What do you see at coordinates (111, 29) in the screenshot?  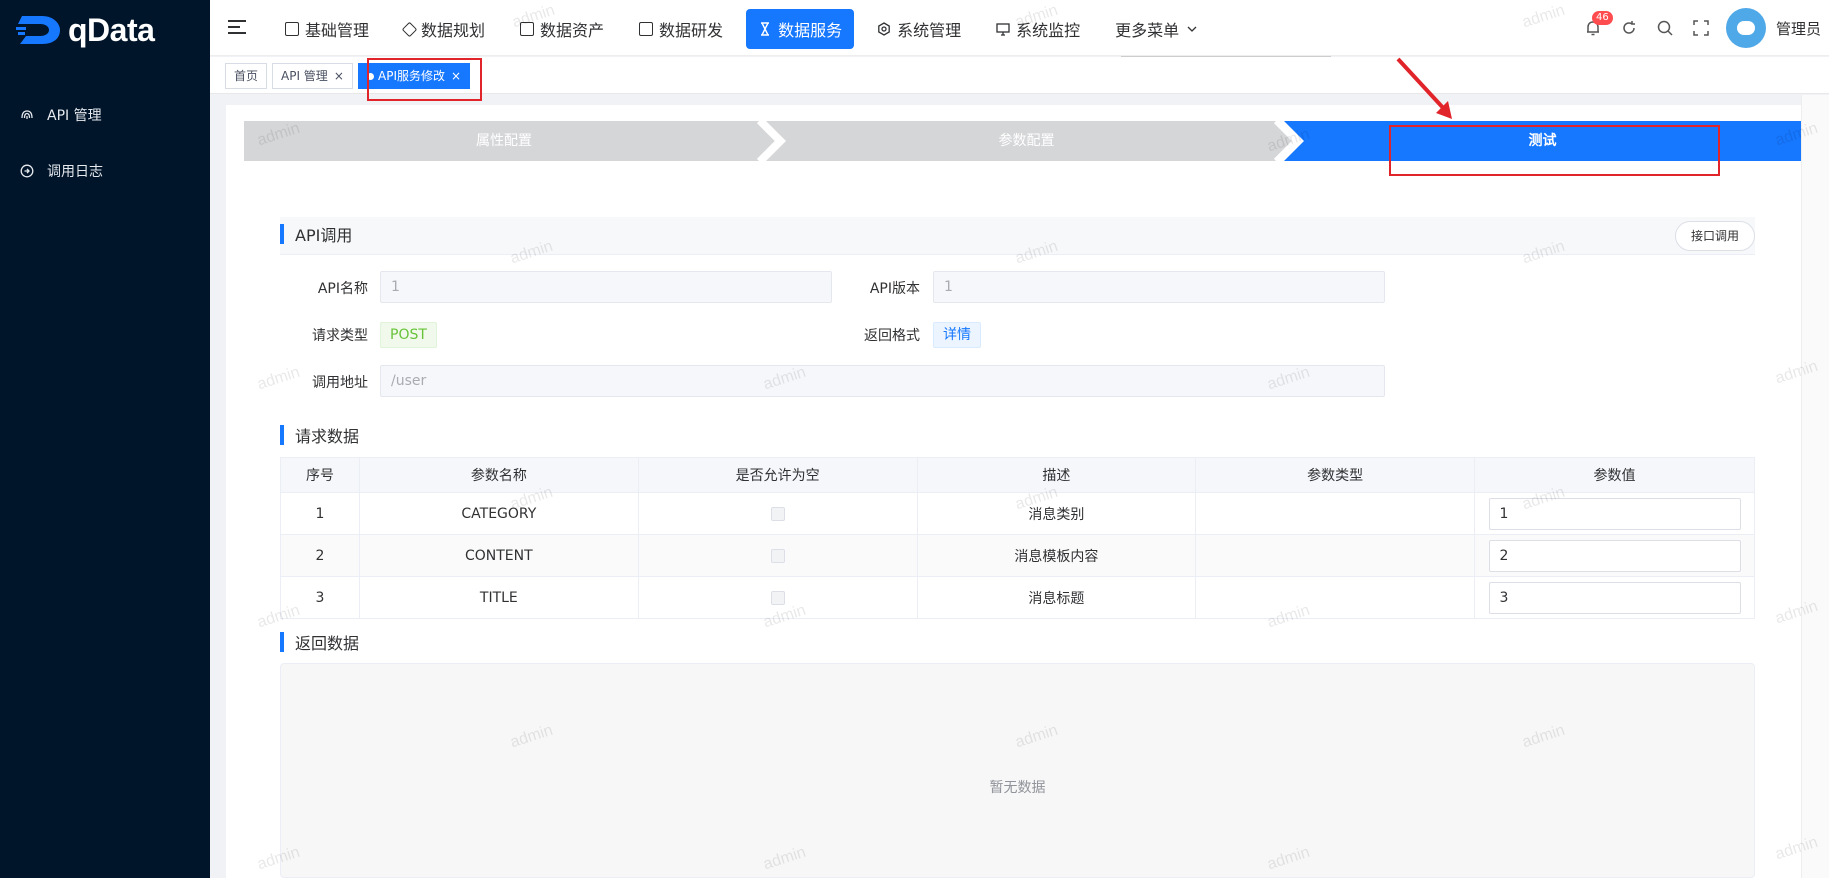 I see `logo-text: qData` at bounding box center [111, 29].